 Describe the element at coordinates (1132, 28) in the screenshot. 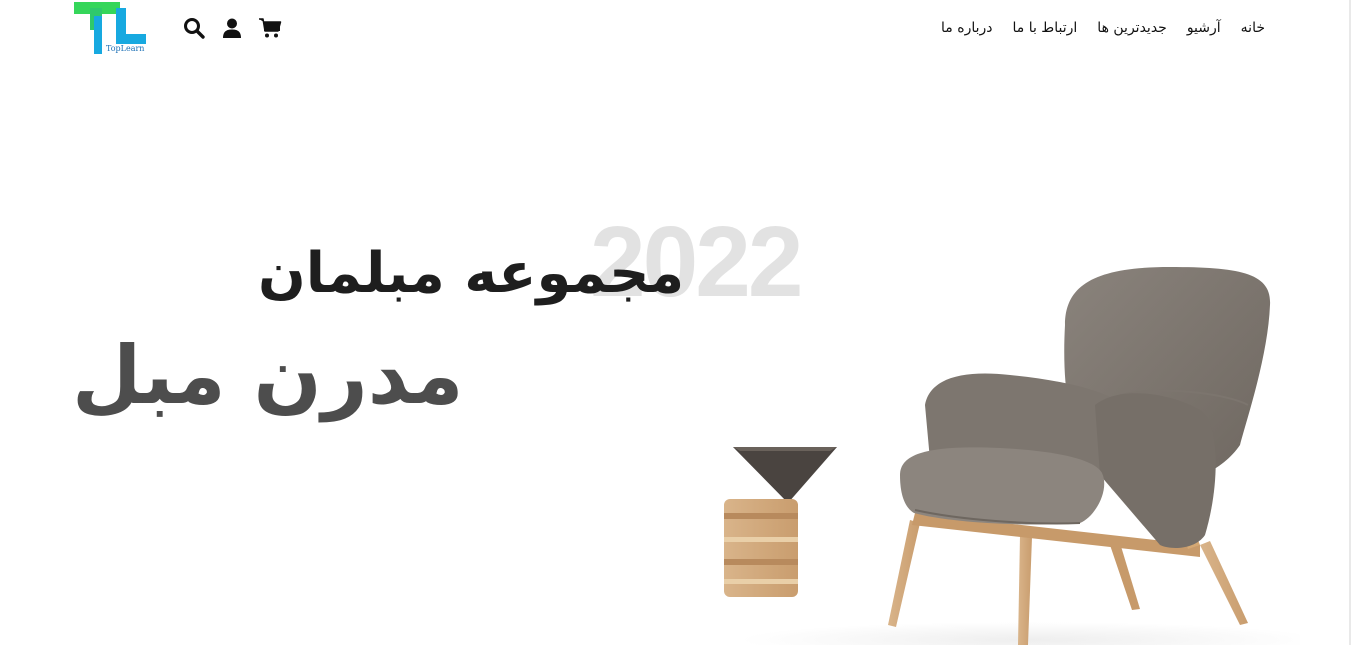

I see `nav-item-newest: جدیدترین ها` at that location.